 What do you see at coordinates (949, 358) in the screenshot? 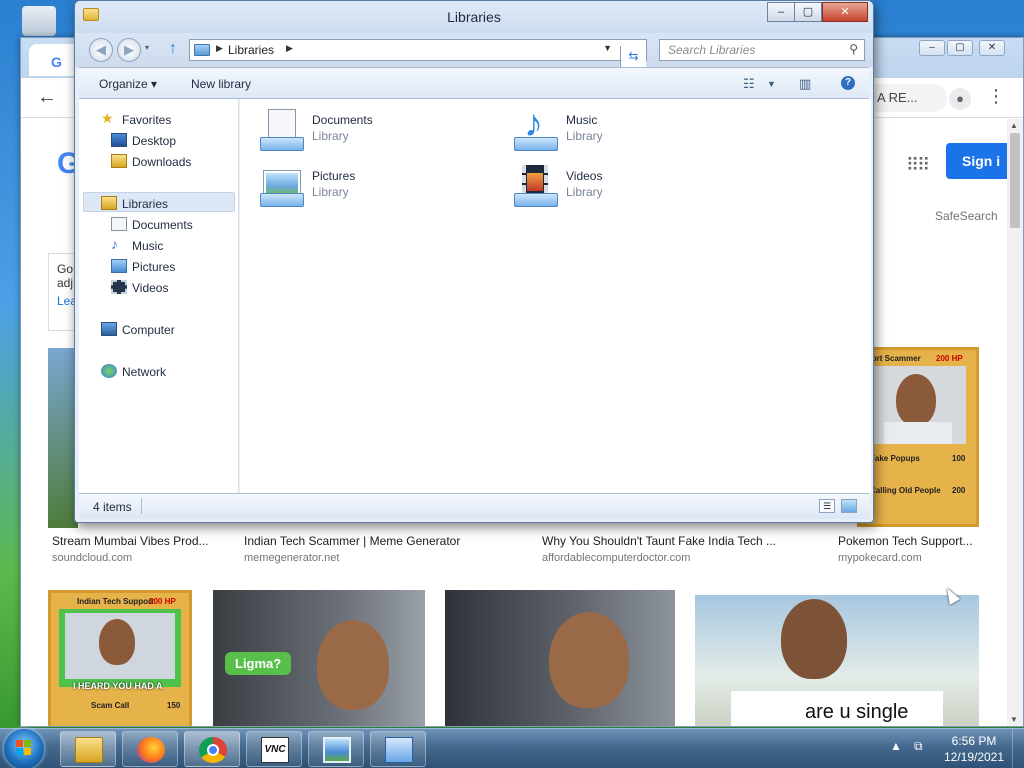
I see `card-hp: 200 HP` at bounding box center [949, 358].